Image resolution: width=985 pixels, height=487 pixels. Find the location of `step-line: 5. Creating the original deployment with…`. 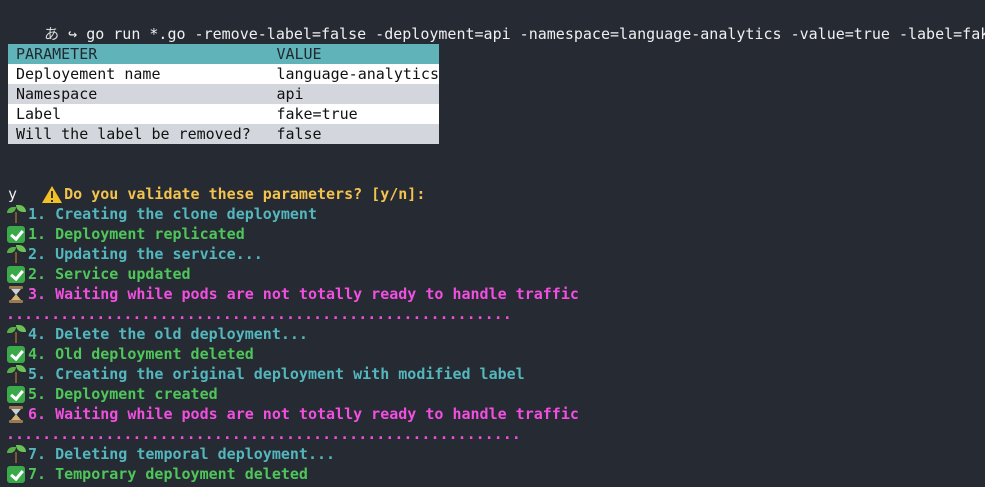

step-line: 5. Creating the original deployment with… is located at coordinates (265, 374).